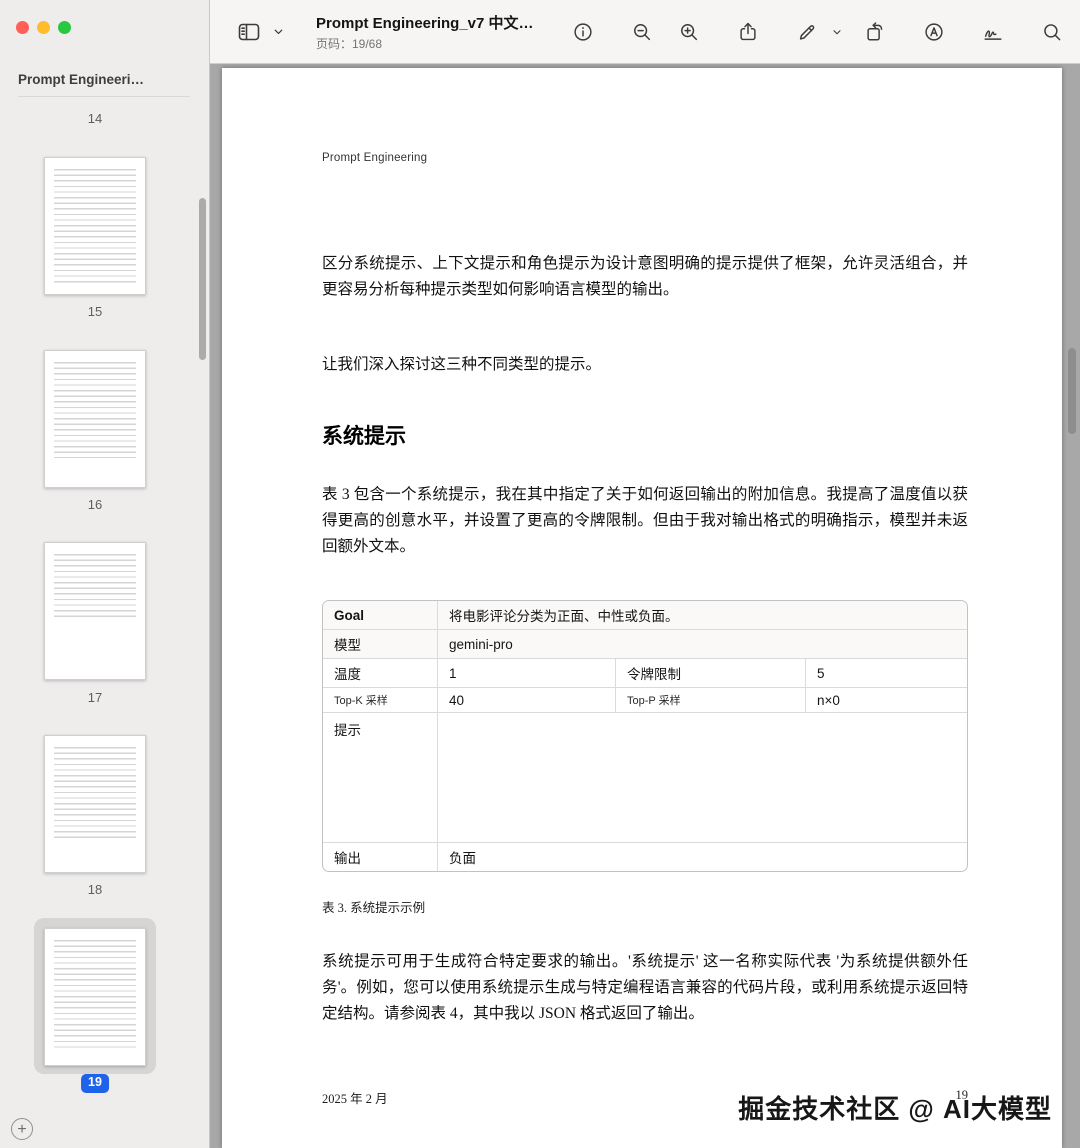 This screenshot has height=1148, width=1080. Describe the element at coordinates (374, 908) in the screenshot. I see `table-caption: 表 3. 系统提示示例` at that location.